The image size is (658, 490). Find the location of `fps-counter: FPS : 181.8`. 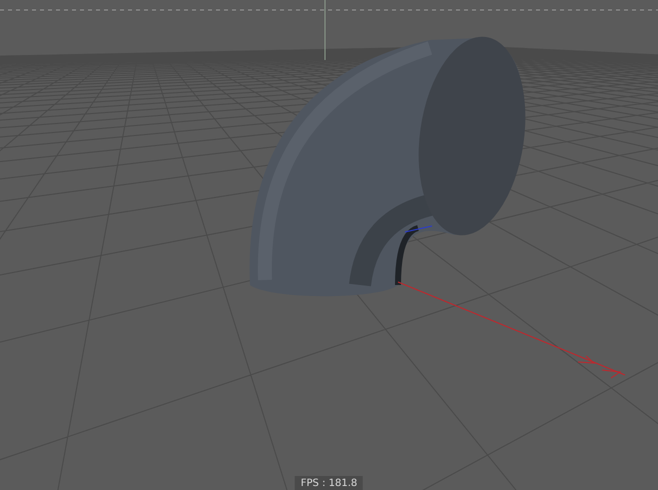

fps-counter: FPS : 181.8 is located at coordinates (329, 483).